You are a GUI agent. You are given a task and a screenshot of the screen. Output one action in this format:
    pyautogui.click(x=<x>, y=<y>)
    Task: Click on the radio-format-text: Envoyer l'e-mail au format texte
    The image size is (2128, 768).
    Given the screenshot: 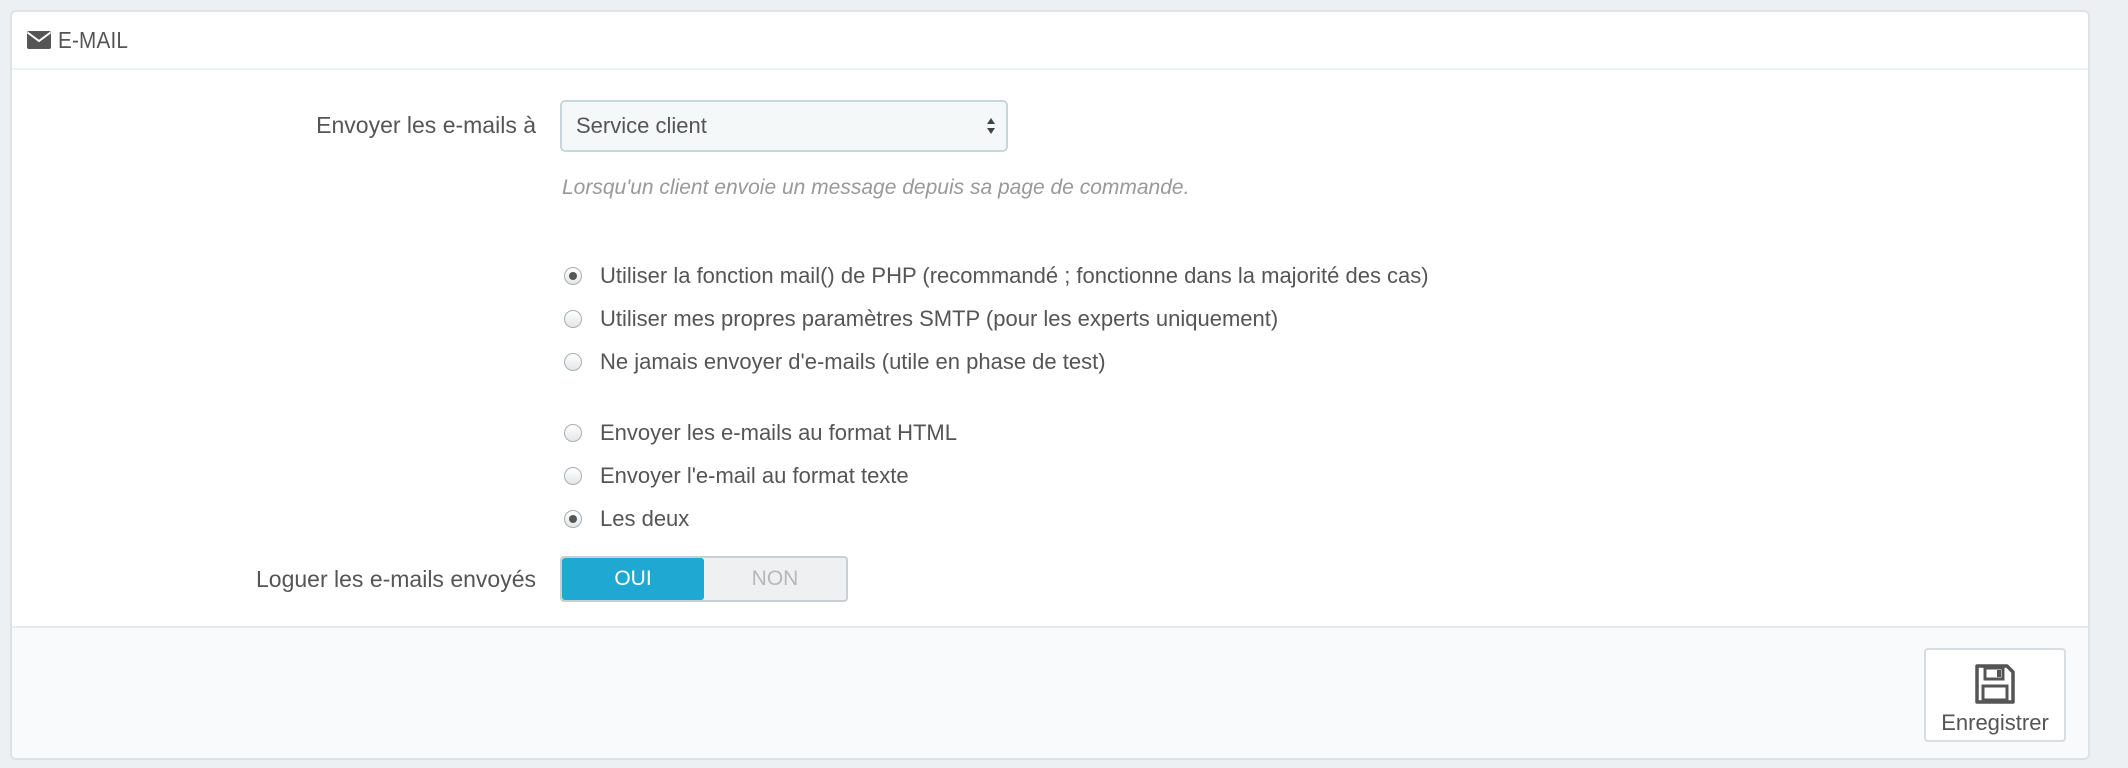 What is the action you would take?
    pyautogui.click(x=736, y=476)
    